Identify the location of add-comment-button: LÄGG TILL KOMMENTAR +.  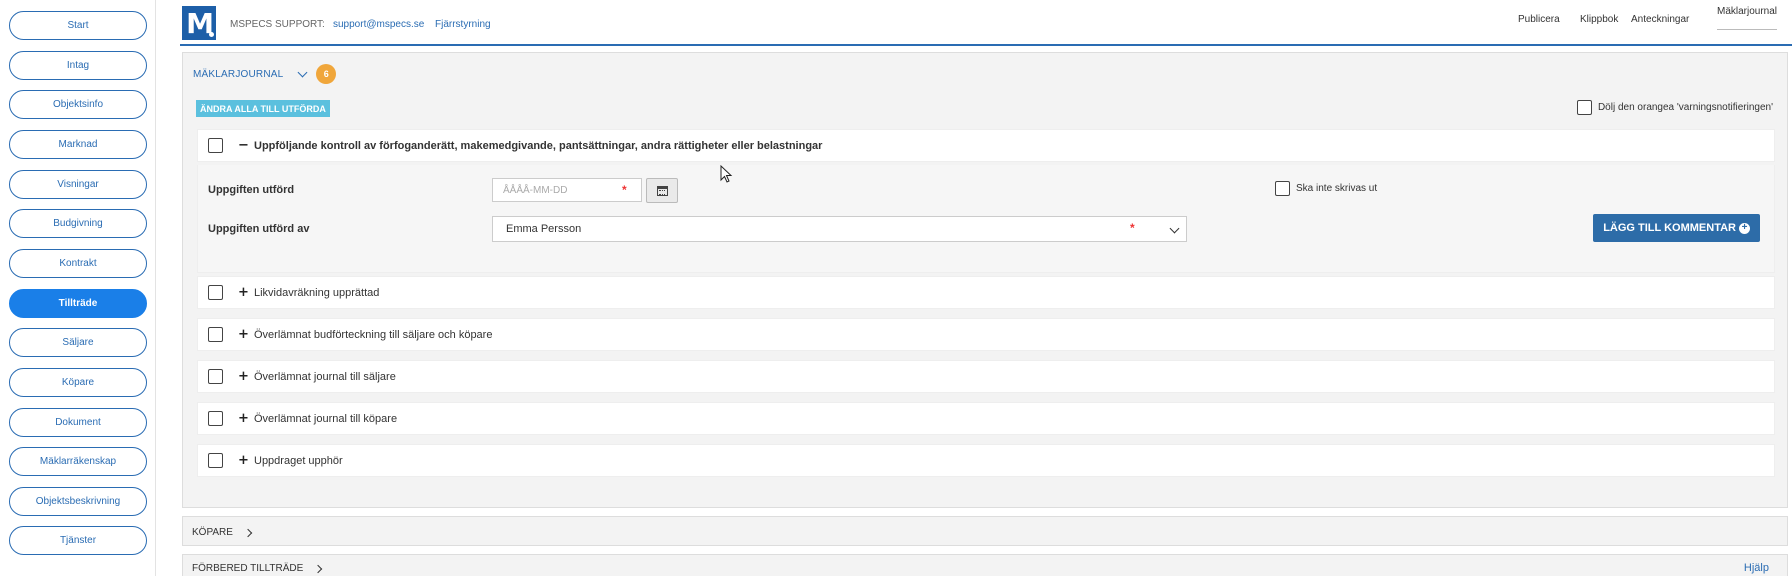
(1676, 228).